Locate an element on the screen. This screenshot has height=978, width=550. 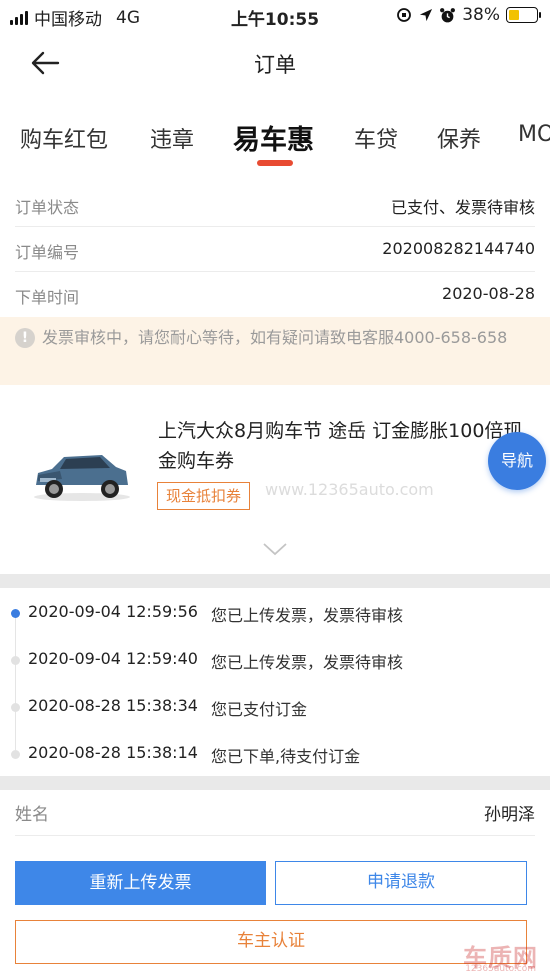
timeline-time: 2020-09-04 12:59:56 is located at coordinates (113, 611).